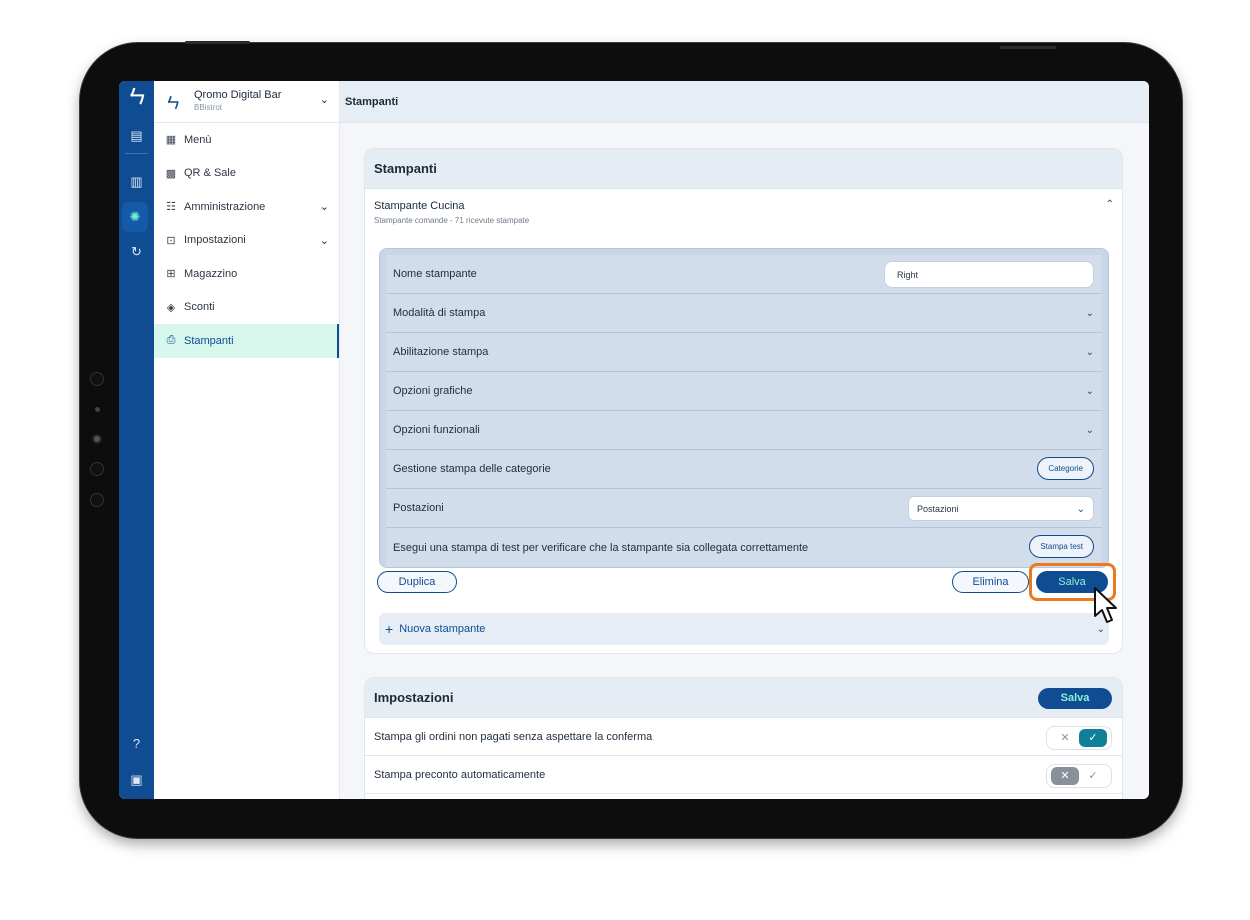 The height and width of the screenshot is (920, 1250). I want to click on settings-save-button: Salva, so click(1075, 698).